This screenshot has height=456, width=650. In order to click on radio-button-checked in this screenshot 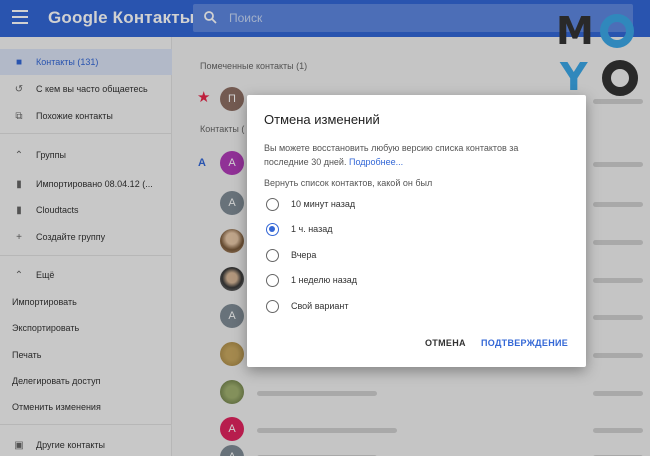, I will do `click(272, 229)`.